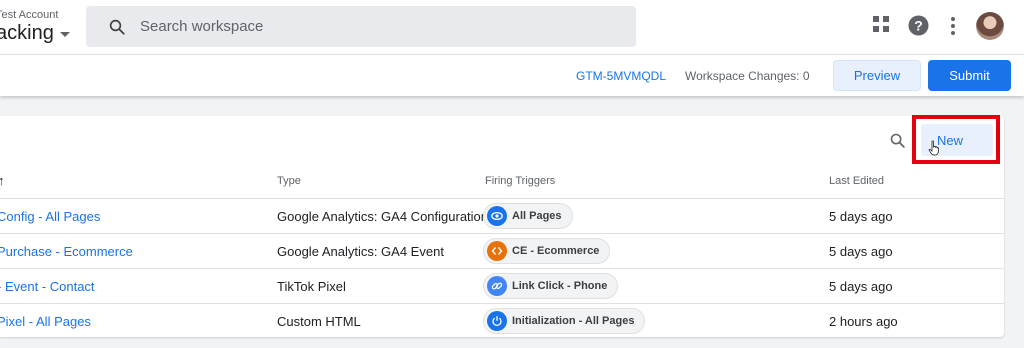 The height and width of the screenshot is (348, 1024). What do you see at coordinates (50, 216) in the screenshot?
I see `tag-name-link: Config - All Pages` at bounding box center [50, 216].